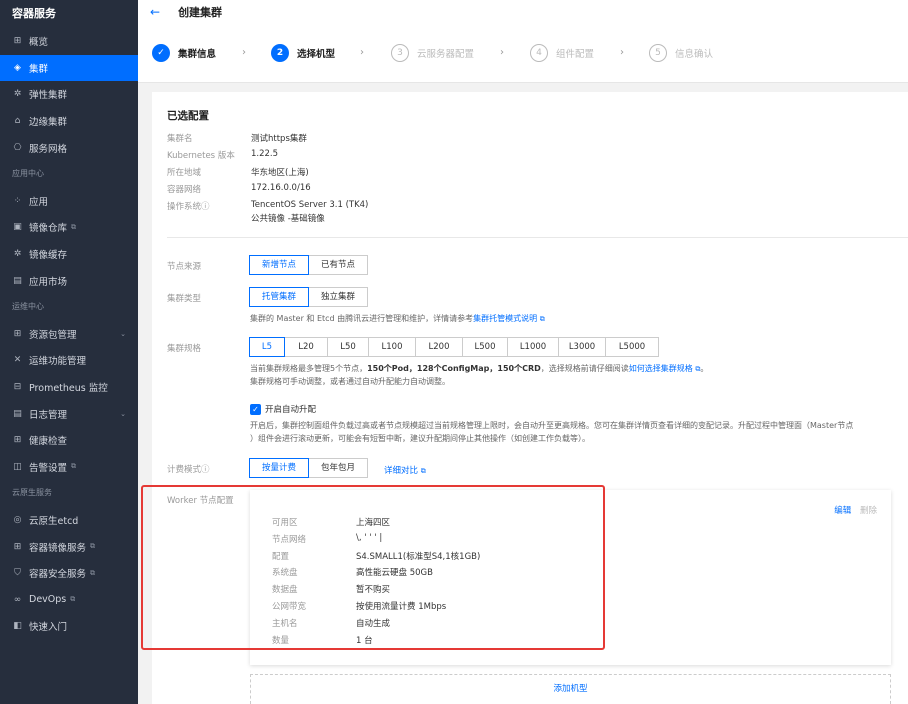 The width and height of the screenshot is (908, 704). What do you see at coordinates (69, 334) in the screenshot?
I see `sidebar-item: ⊞ 资源包管理 ⌄` at bounding box center [69, 334].